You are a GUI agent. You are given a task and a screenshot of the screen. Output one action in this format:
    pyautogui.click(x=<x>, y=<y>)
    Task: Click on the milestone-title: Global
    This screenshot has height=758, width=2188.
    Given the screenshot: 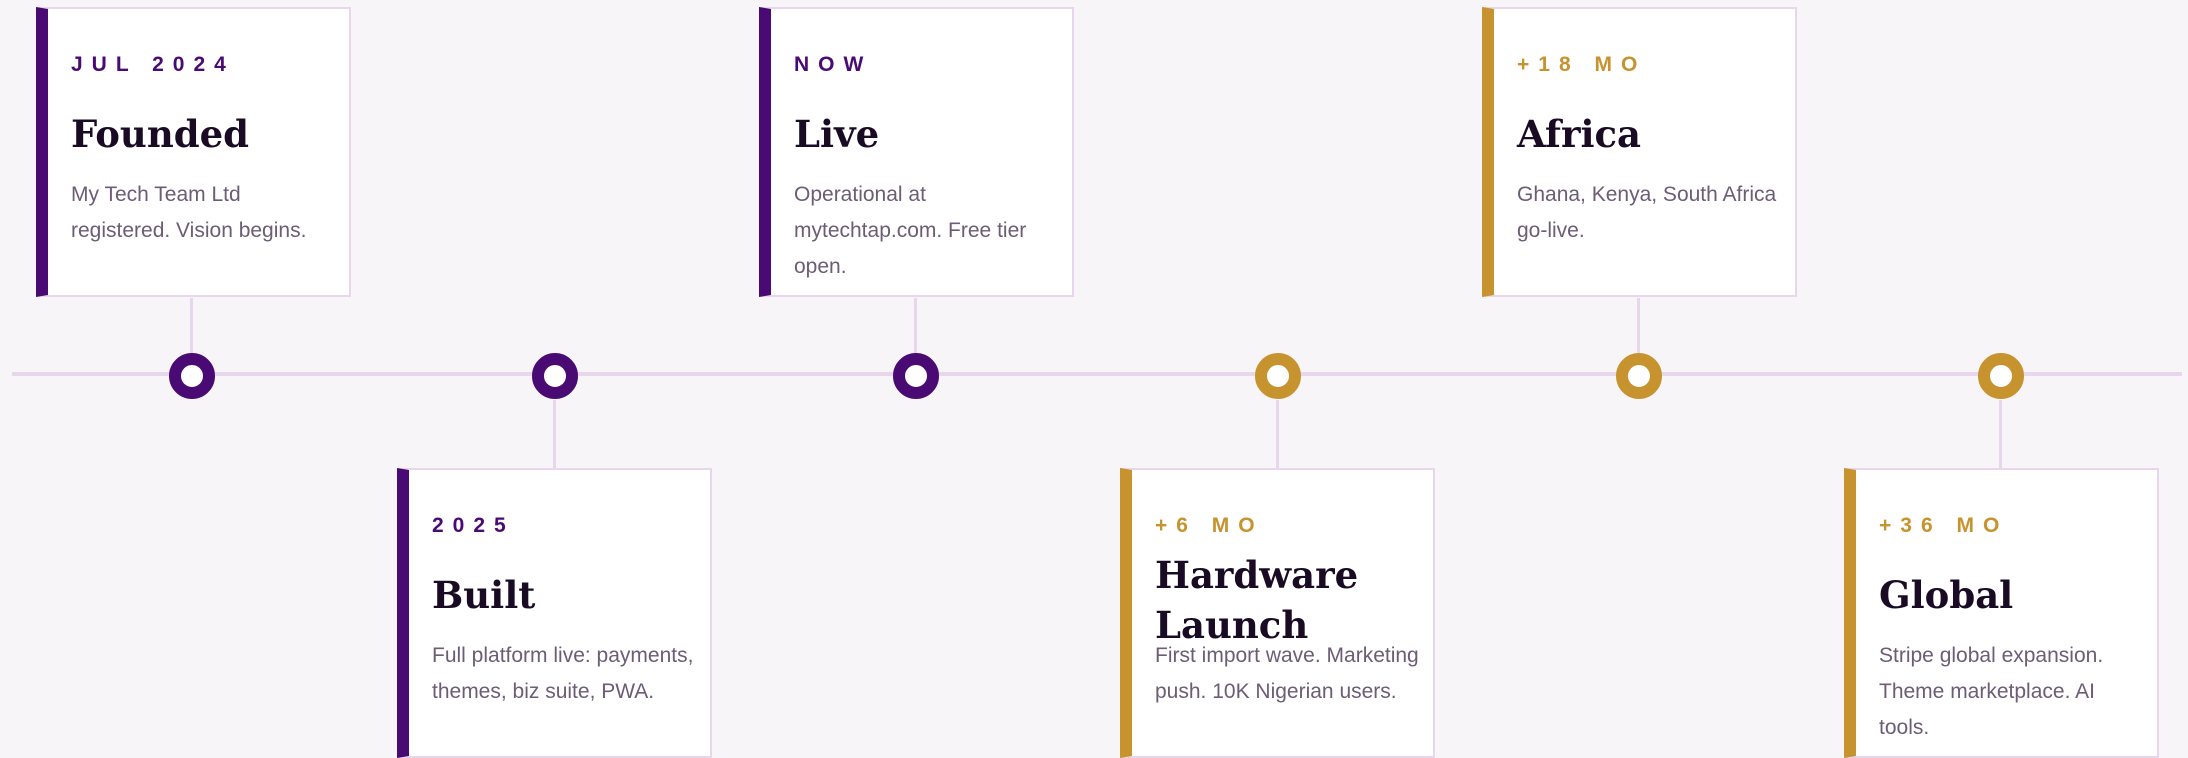 What is the action you would take?
    pyautogui.click(x=1946, y=595)
    